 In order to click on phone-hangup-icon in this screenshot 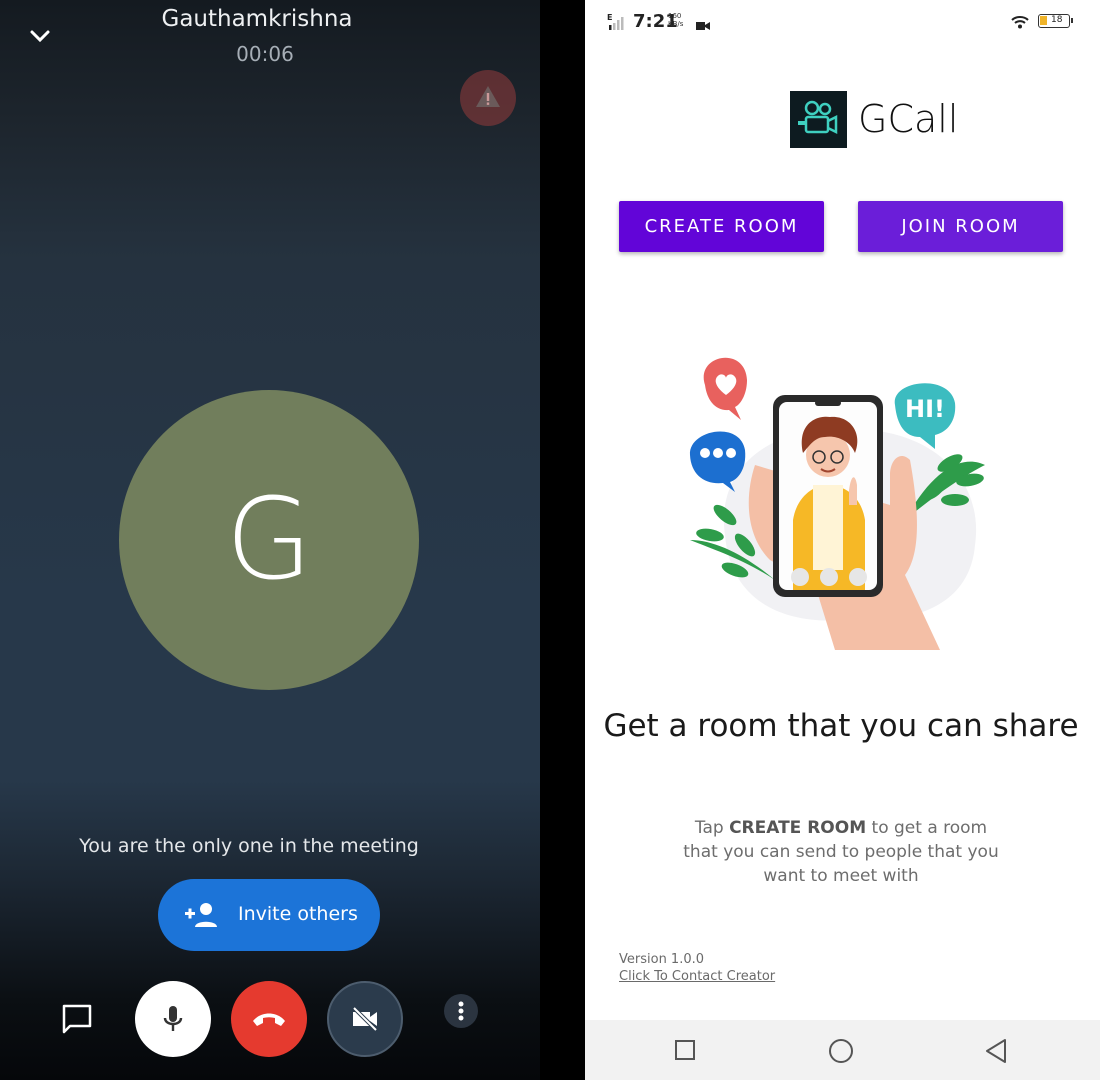, I will do `click(269, 1019)`.